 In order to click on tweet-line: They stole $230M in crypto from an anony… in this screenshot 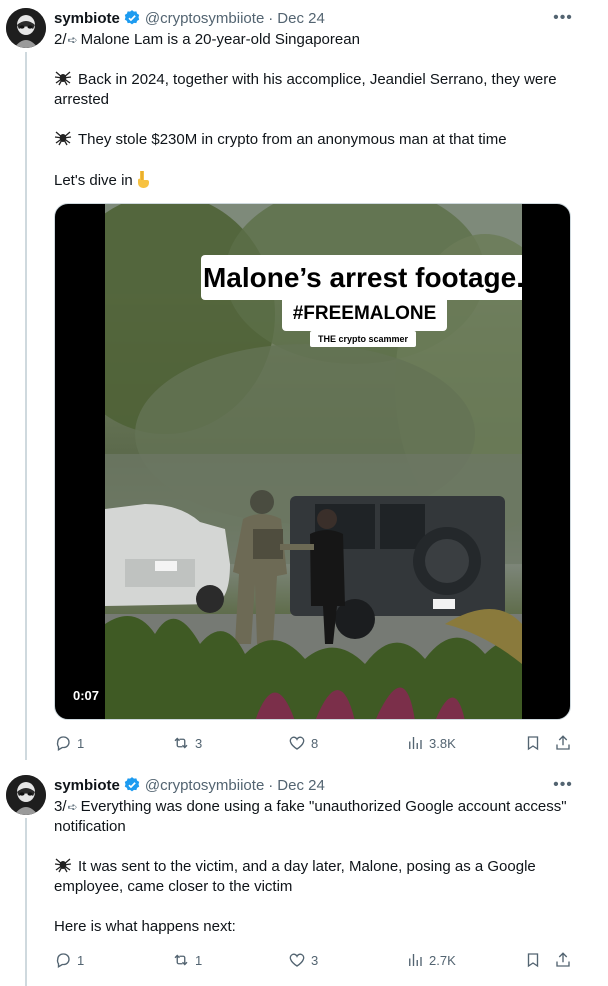, I will do `click(292, 139)`.